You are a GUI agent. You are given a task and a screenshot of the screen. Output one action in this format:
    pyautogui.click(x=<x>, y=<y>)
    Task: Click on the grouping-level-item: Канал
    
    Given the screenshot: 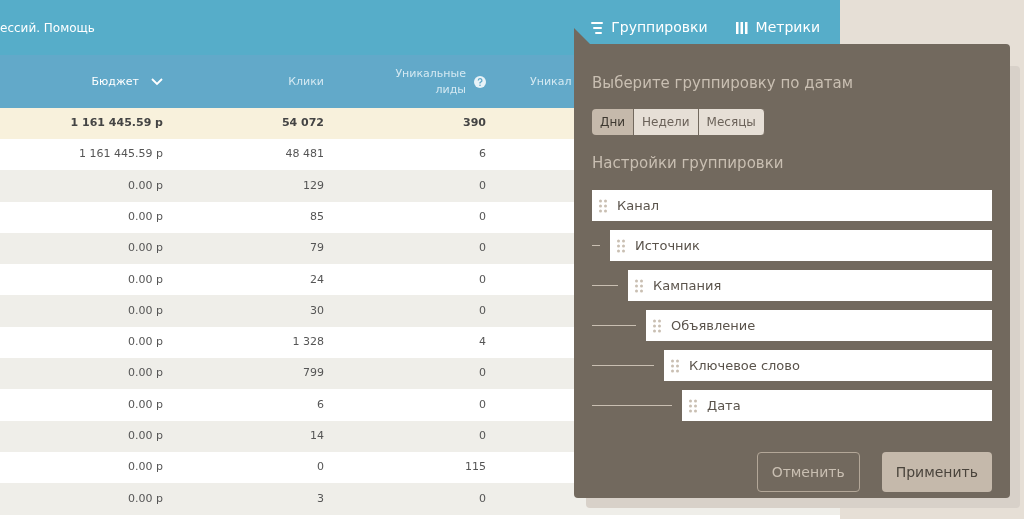 What is the action you would take?
    pyautogui.click(x=792, y=205)
    